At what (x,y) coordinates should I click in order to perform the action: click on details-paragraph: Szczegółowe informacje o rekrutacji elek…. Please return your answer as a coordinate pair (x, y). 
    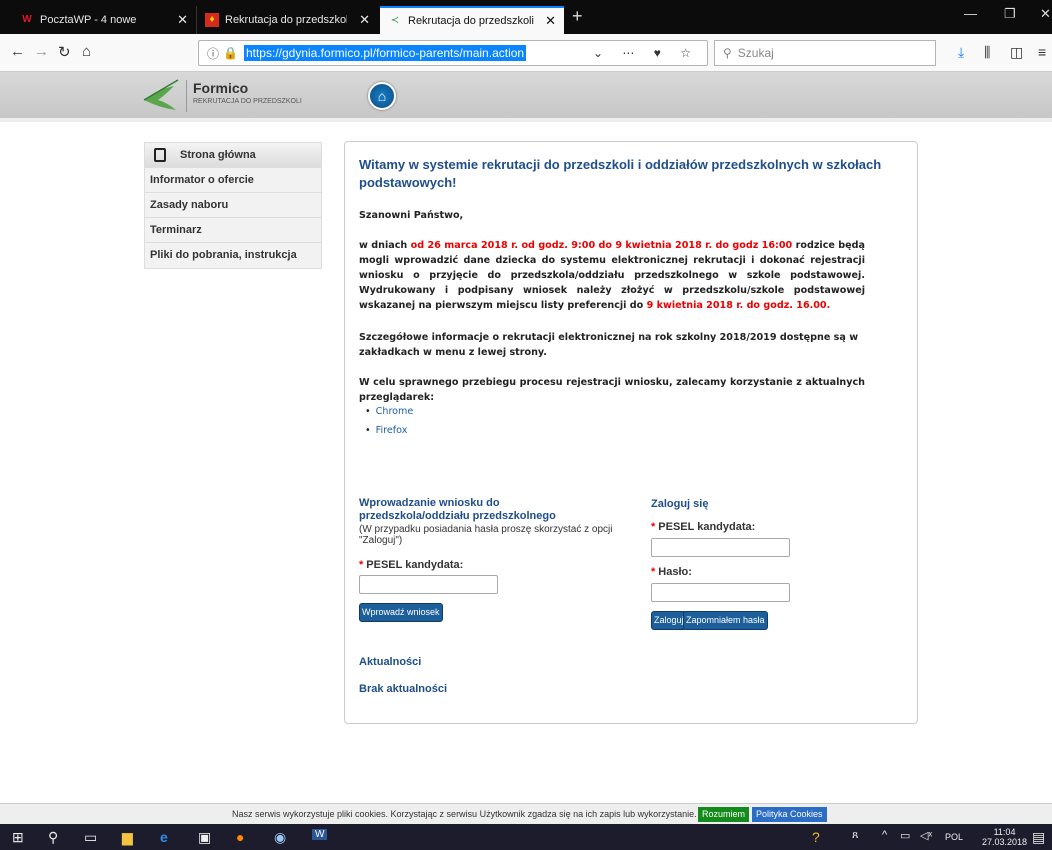
    Looking at the image, I should click on (609, 345).